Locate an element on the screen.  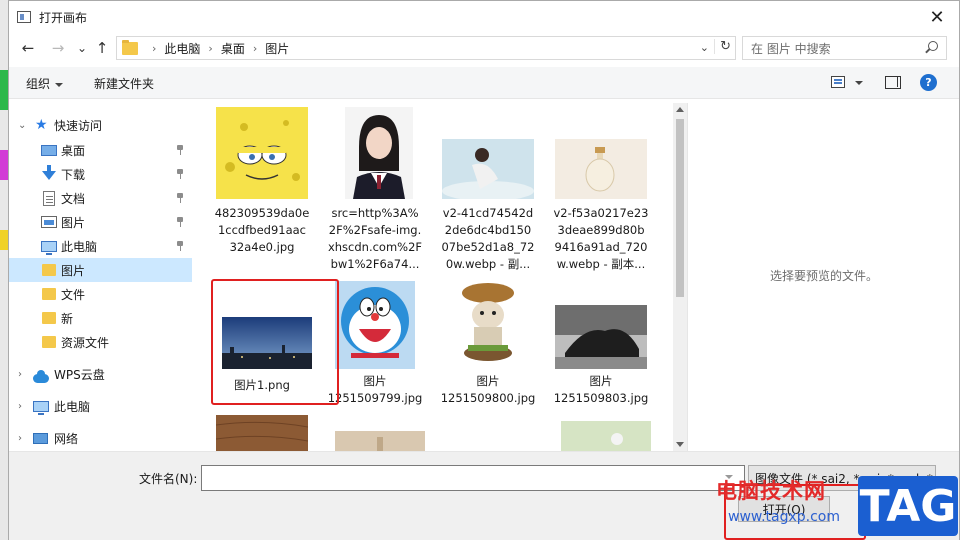
preview-message: 选择要预览的文件。 is located at coordinates (823, 276).